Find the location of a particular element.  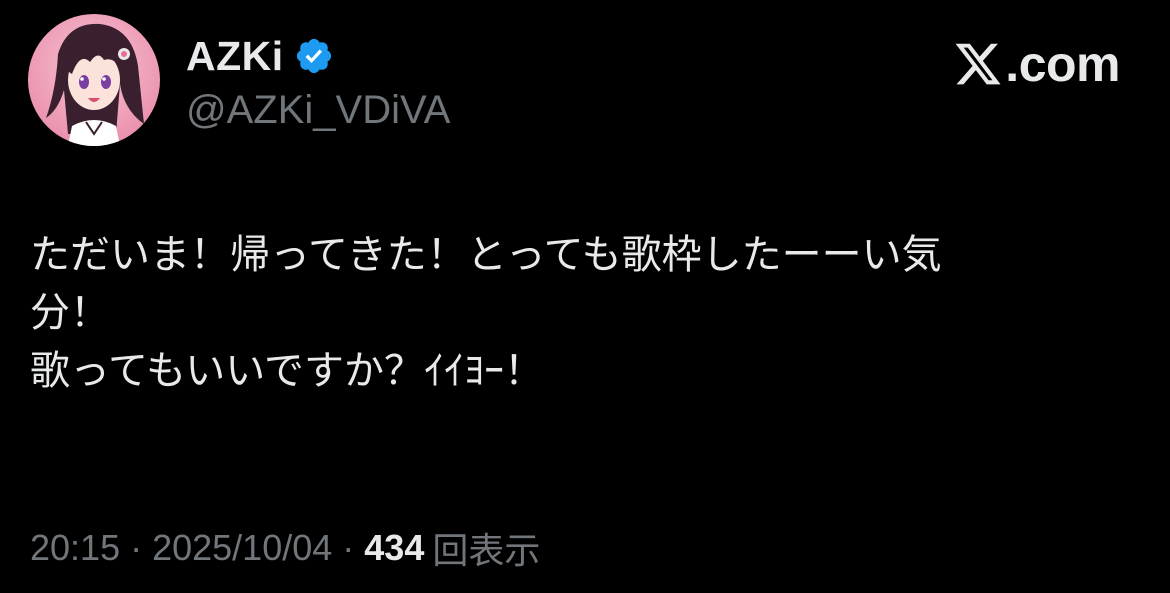

tweet-line: 歌ってもいいですか？ｲｲﾖｰ！ is located at coordinates (287, 371).